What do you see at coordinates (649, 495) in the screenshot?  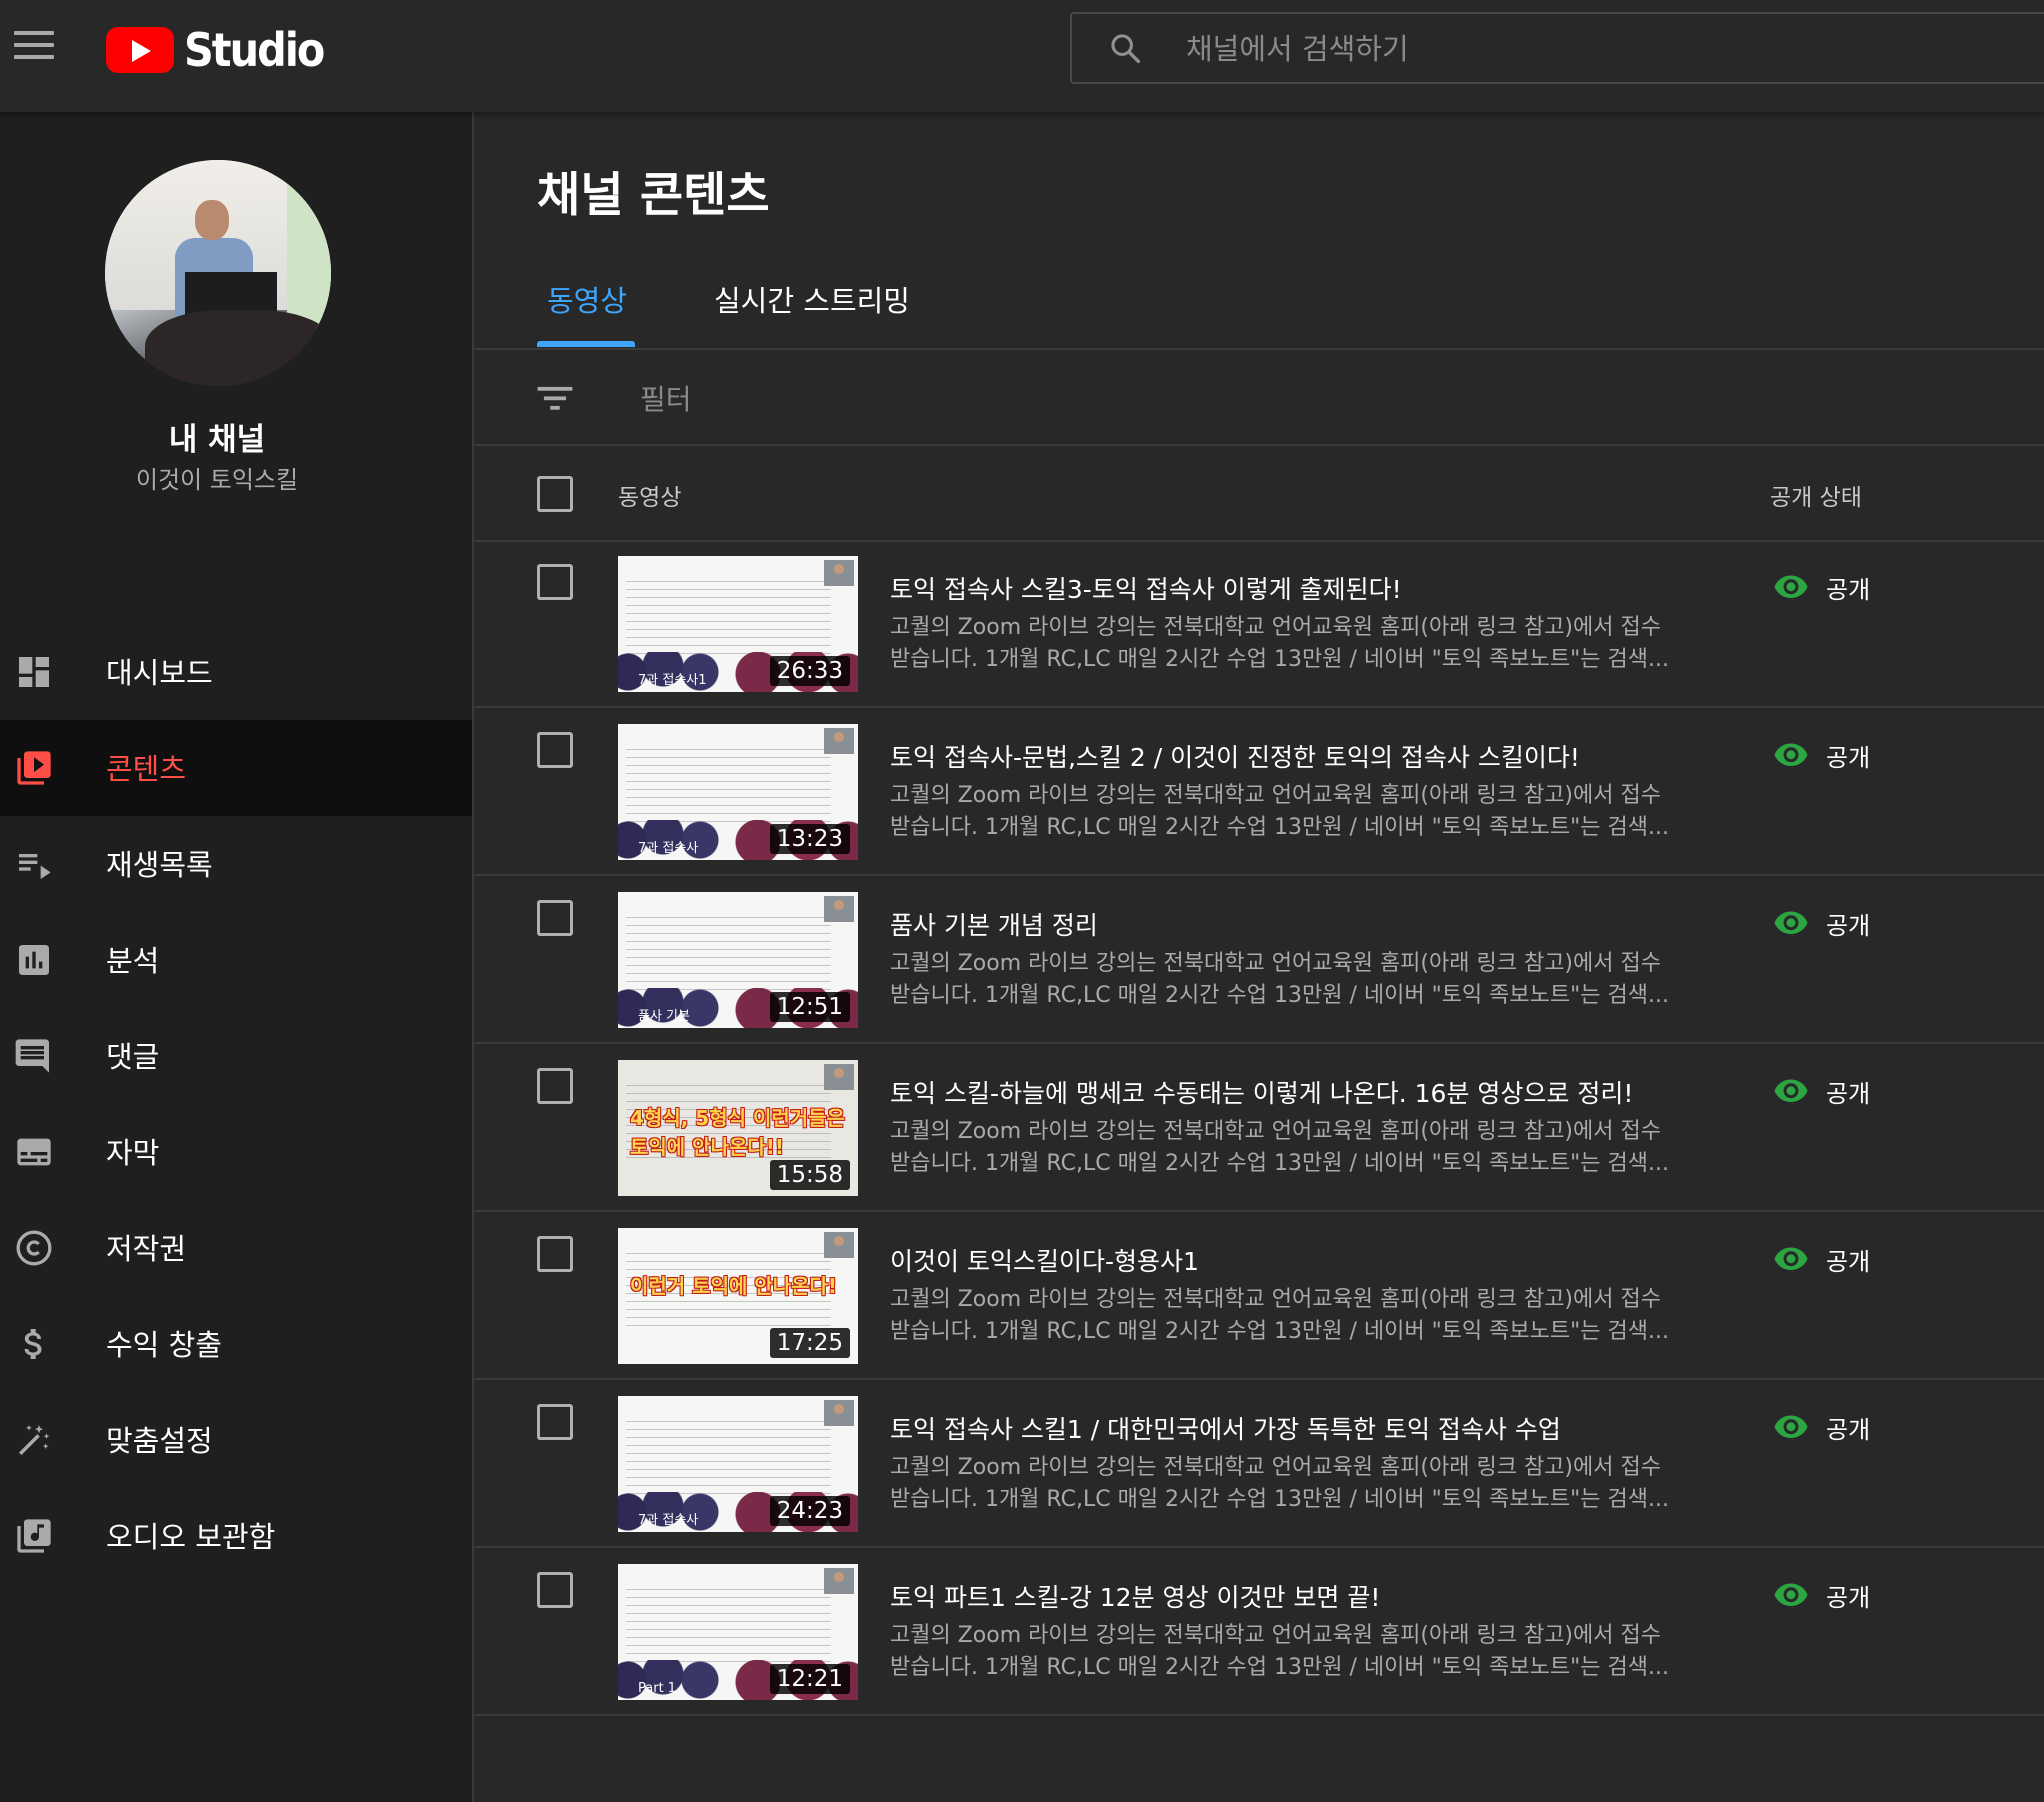 I see `column-header-video: 동영상` at bounding box center [649, 495].